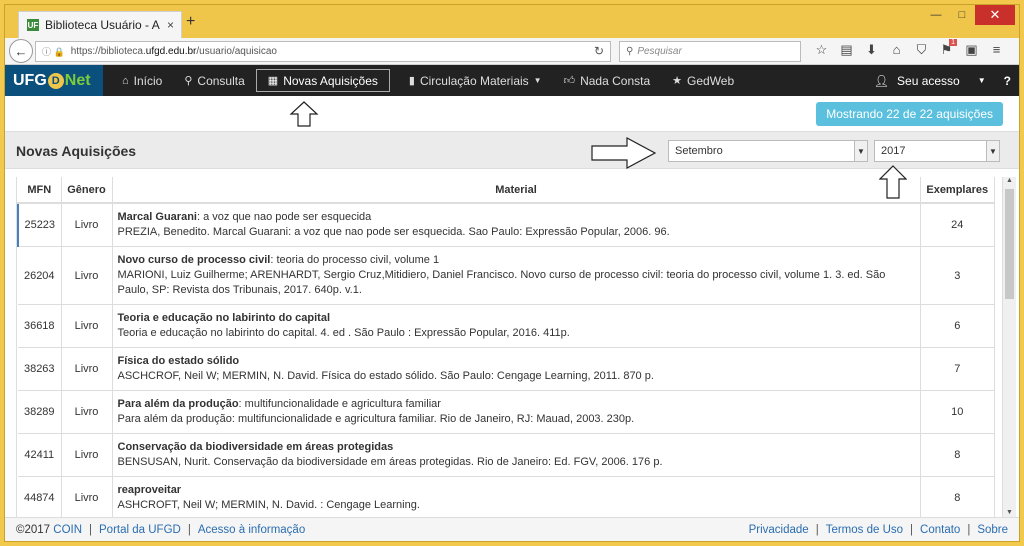 The height and width of the screenshot is (546, 1024). I want to click on chevron-down-icon: ▼, so click(981, 80).